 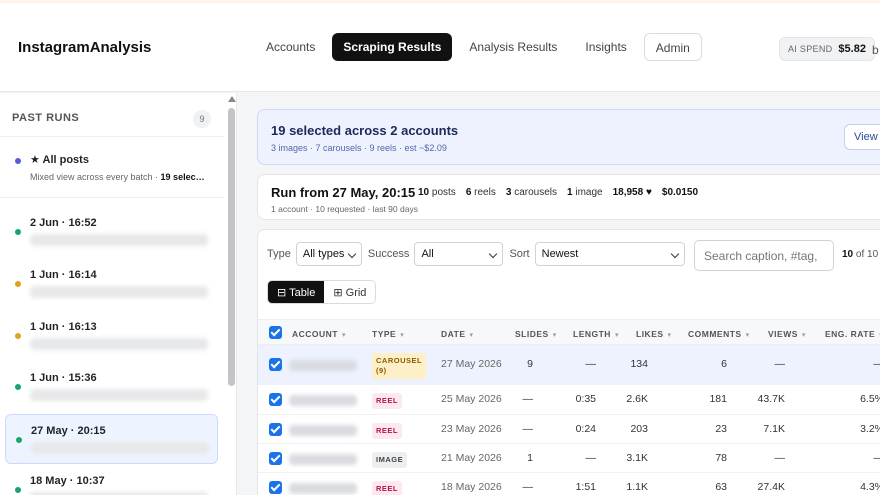 What do you see at coordinates (674, 254) in the screenshot?
I see `chevron-down-icon` at bounding box center [674, 254].